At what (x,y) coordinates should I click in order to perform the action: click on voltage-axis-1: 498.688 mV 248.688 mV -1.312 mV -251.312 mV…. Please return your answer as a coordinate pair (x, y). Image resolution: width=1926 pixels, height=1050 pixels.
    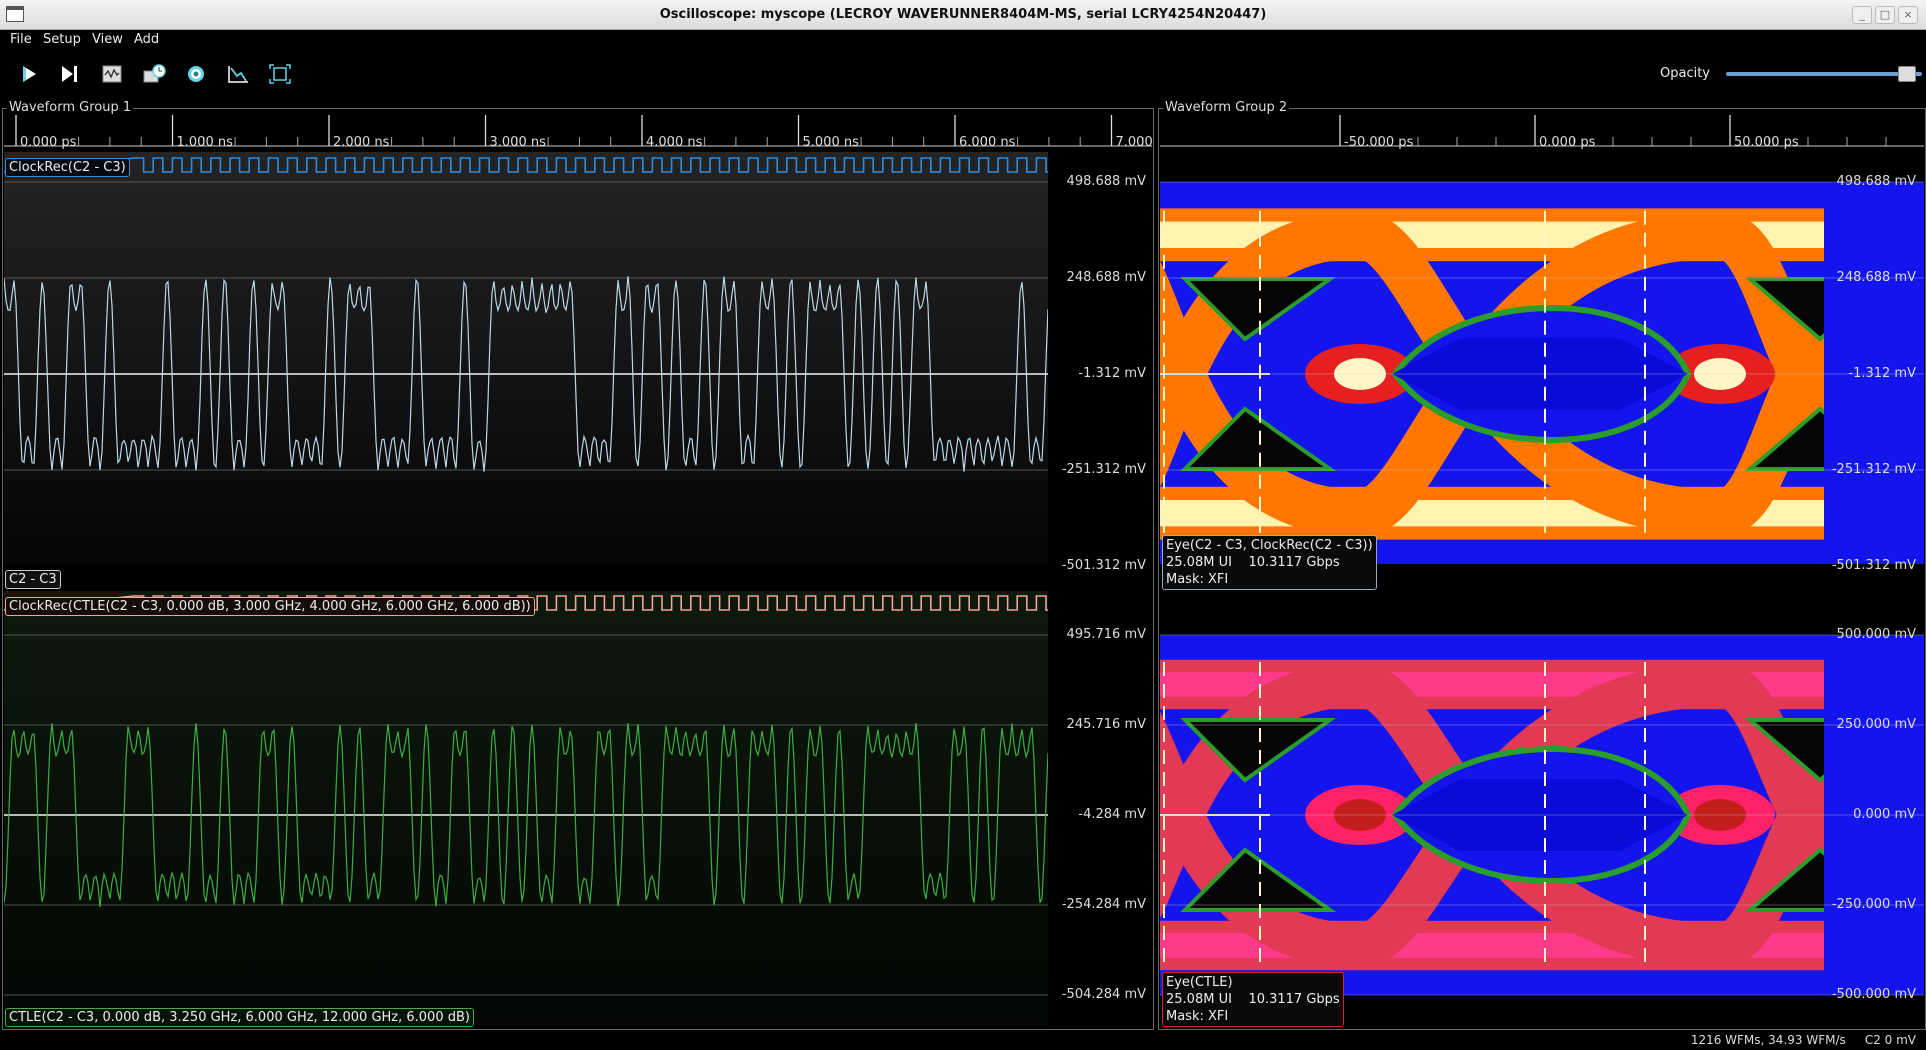
    Looking at the image, I should click on (1101, 362).